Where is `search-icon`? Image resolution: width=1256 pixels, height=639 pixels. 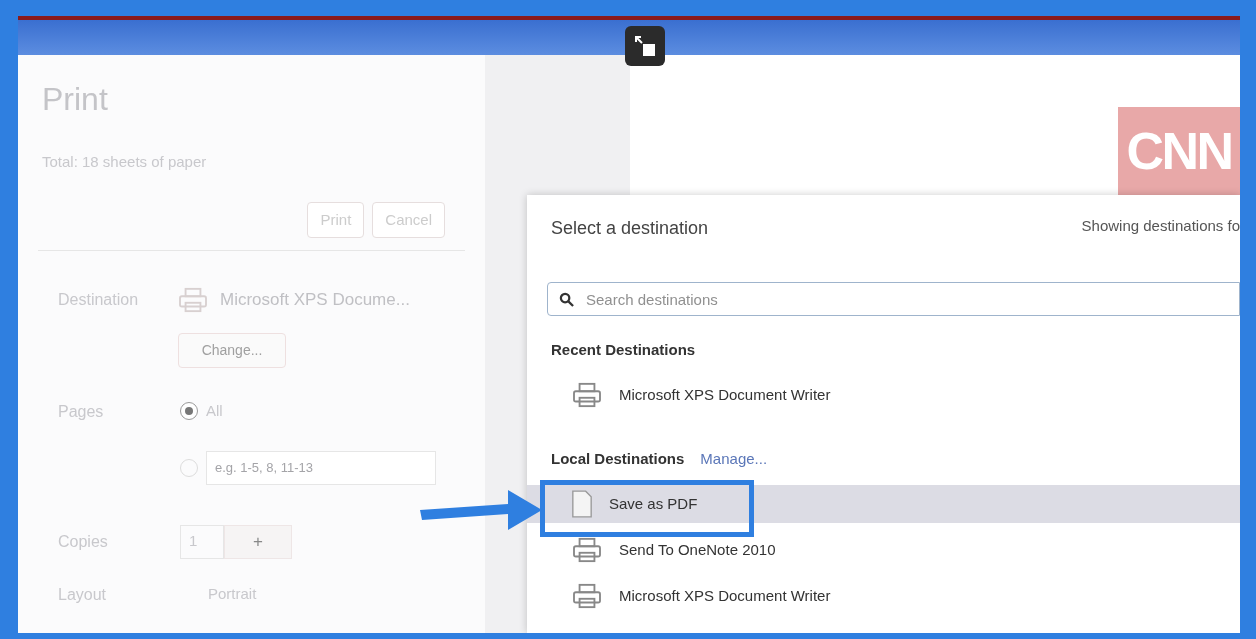
search-icon is located at coordinates (566, 299).